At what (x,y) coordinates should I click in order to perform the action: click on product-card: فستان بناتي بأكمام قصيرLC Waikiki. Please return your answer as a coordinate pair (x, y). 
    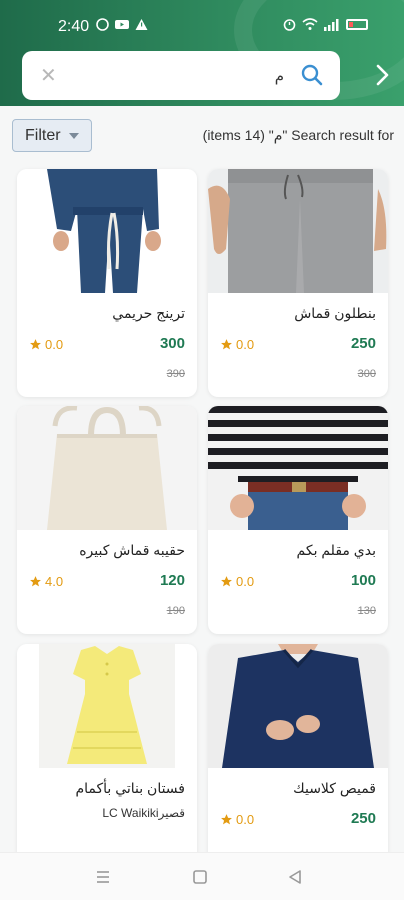
    Looking at the image, I should click on (107, 758).